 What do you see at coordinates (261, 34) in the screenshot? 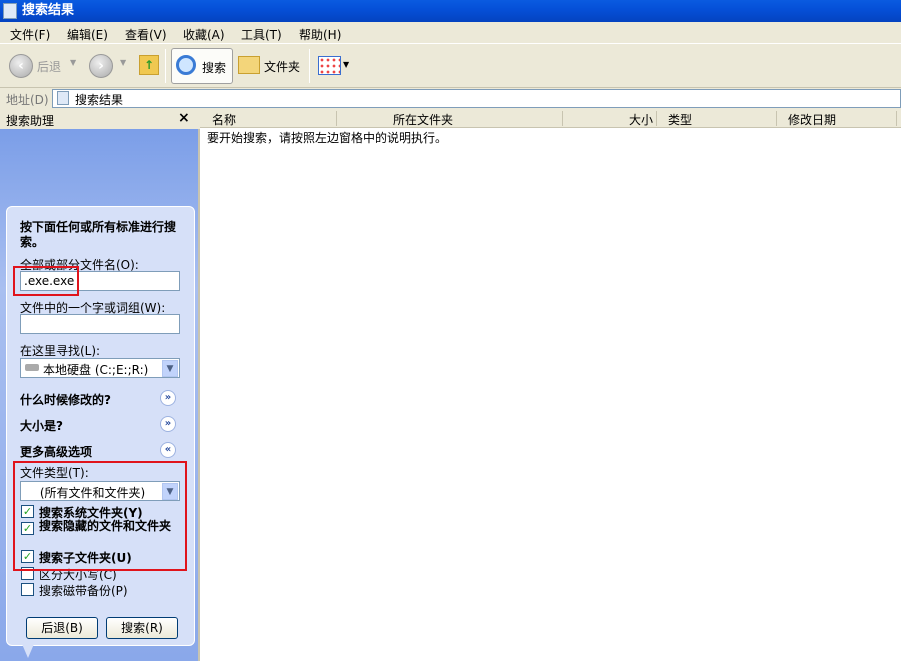
I see `menu-tools: 工具(T)` at bounding box center [261, 34].